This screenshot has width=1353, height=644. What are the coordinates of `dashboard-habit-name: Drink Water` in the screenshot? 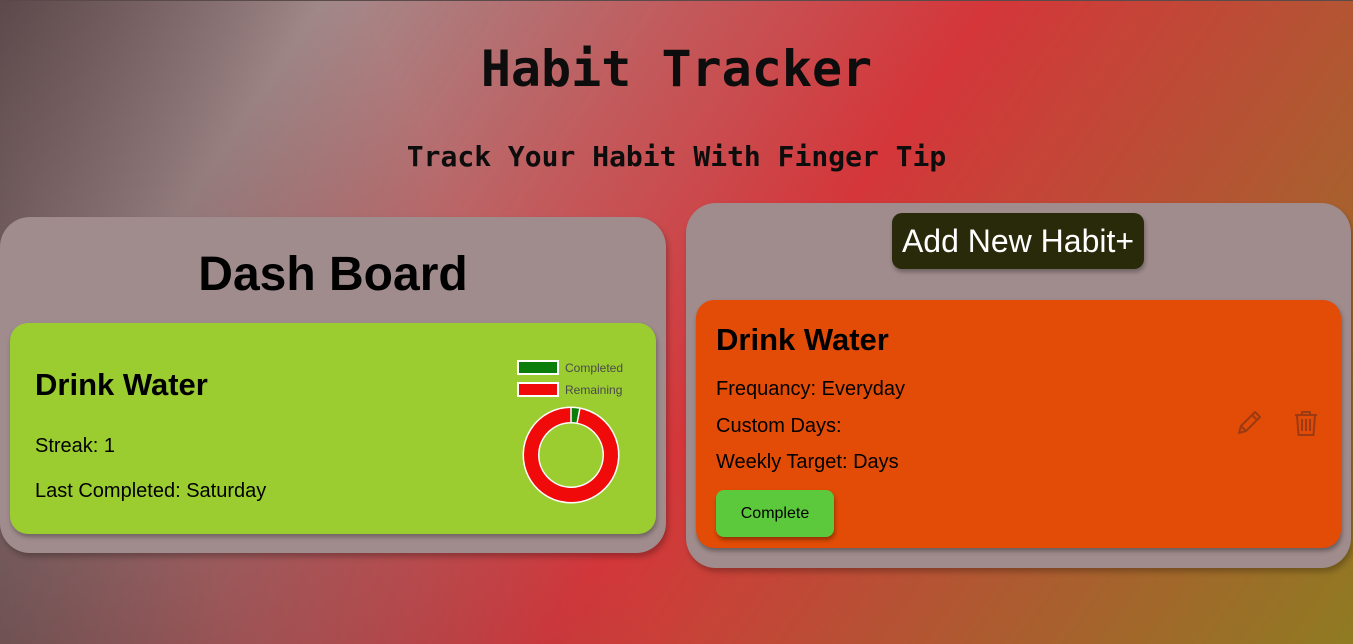 It's located at (121, 384).